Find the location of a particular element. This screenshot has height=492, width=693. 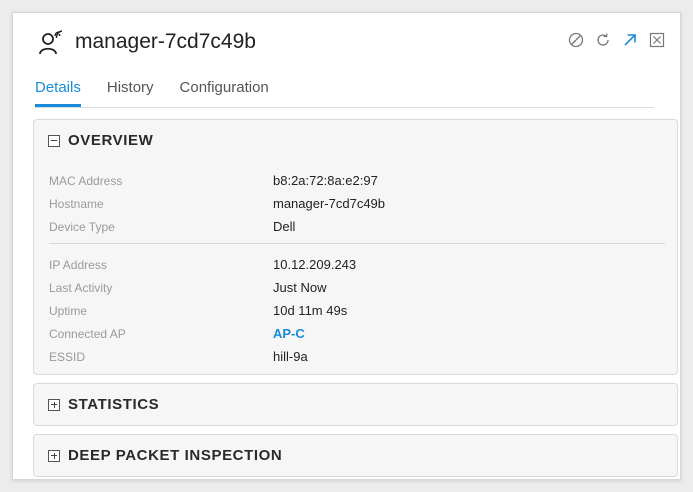

detail-value: hill-9a is located at coordinates (290, 356).